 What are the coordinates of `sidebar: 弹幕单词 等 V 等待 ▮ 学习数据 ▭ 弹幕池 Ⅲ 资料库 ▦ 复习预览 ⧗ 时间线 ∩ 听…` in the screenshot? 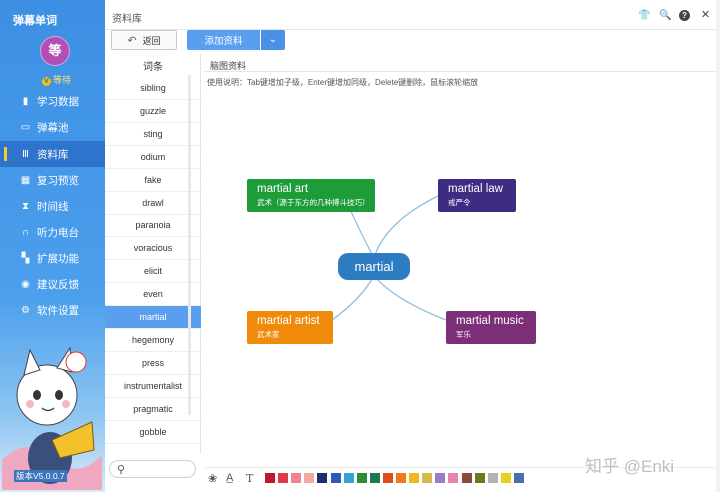 It's located at (52, 246).